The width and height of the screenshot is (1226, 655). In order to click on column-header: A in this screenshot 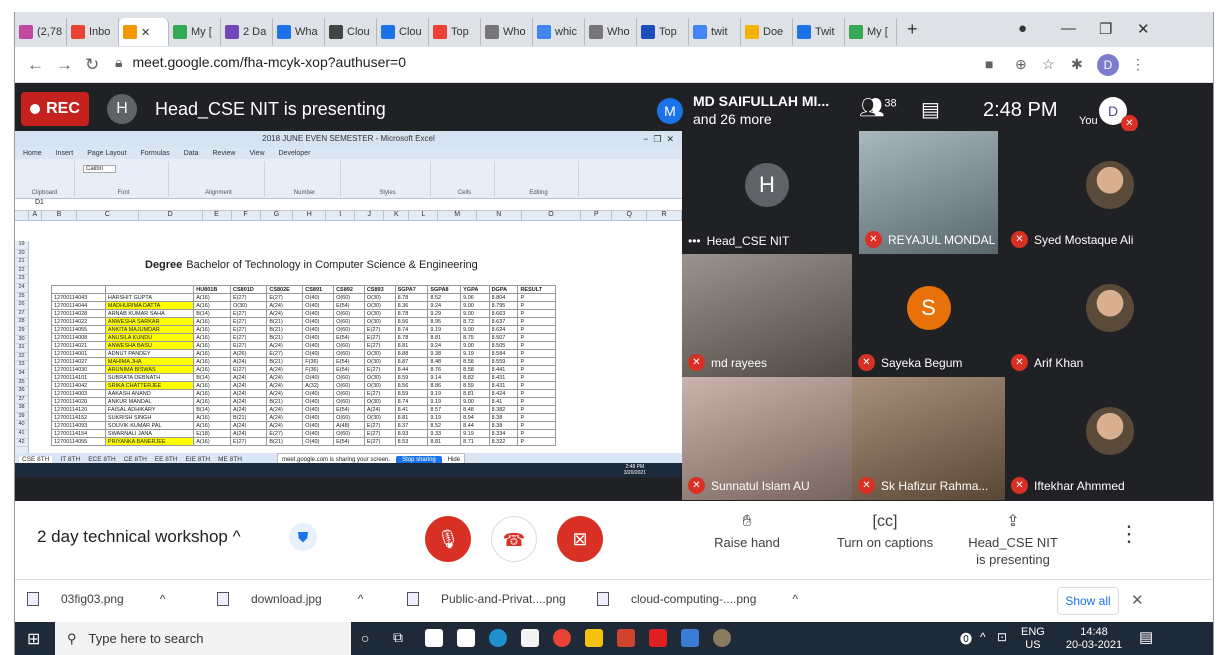, I will do `click(36, 215)`.